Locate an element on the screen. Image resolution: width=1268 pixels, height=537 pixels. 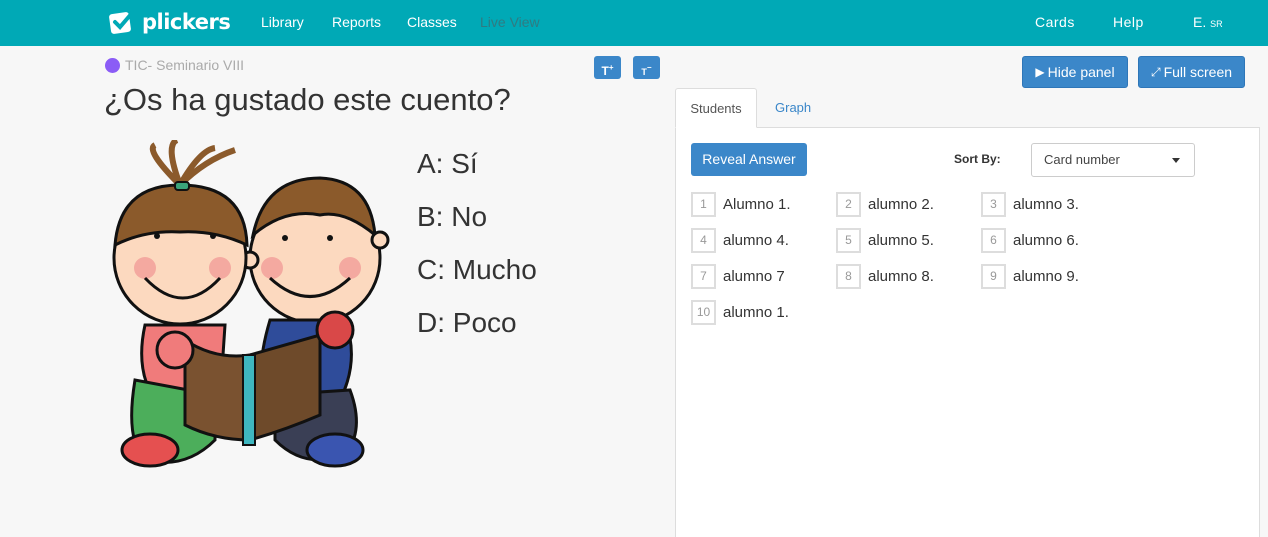
plickers-logo: plickers is located at coordinates (169, 22).